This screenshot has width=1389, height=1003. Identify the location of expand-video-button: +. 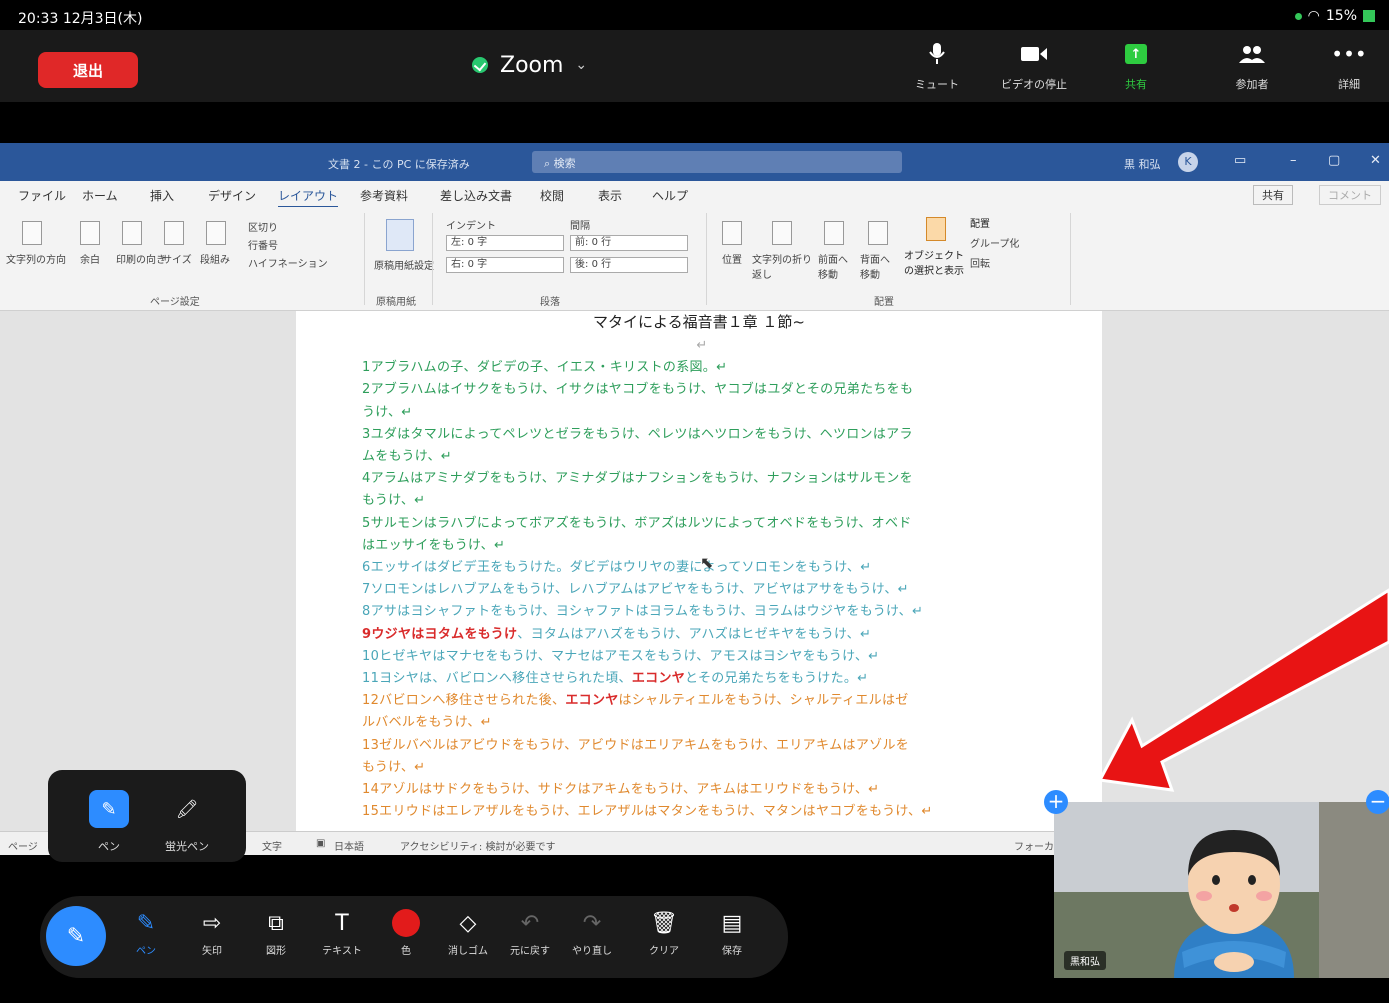
(1056, 802).